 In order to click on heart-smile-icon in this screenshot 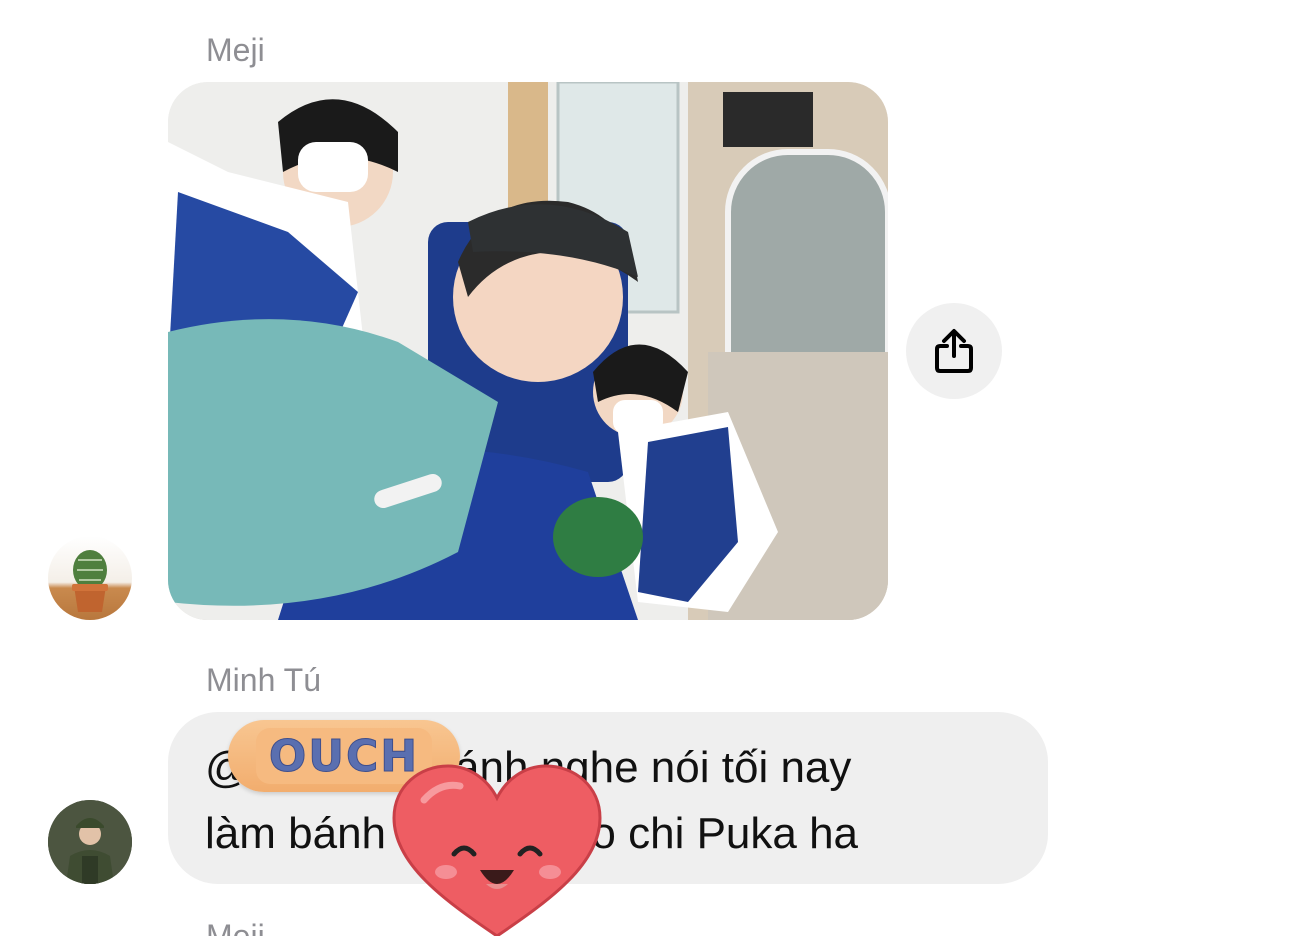, I will do `click(497, 850)`.